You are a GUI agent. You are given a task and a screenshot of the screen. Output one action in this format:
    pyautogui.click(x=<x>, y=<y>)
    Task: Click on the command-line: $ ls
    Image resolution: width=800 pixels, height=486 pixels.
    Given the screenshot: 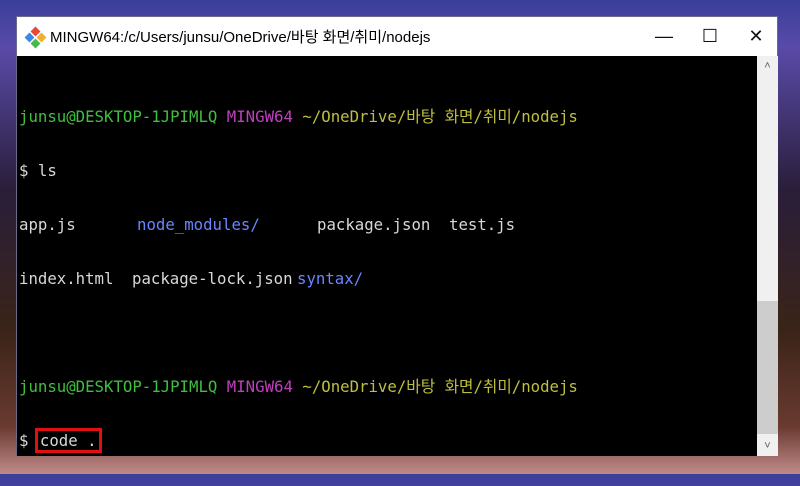 What is the action you would take?
    pyautogui.click(x=38, y=170)
    